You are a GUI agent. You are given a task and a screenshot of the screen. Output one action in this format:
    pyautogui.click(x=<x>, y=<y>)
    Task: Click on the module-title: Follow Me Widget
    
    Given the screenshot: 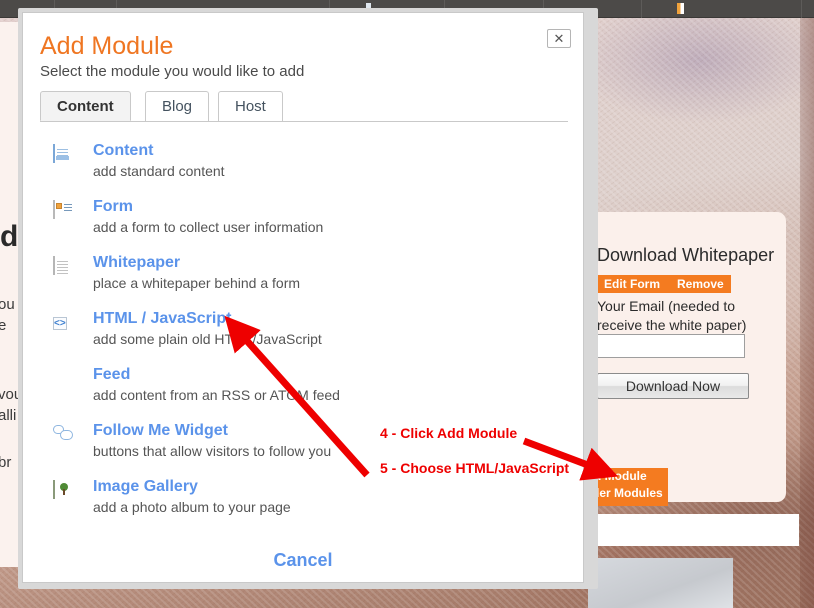 What is the action you would take?
    pyautogui.click(x=160, y=431)
    